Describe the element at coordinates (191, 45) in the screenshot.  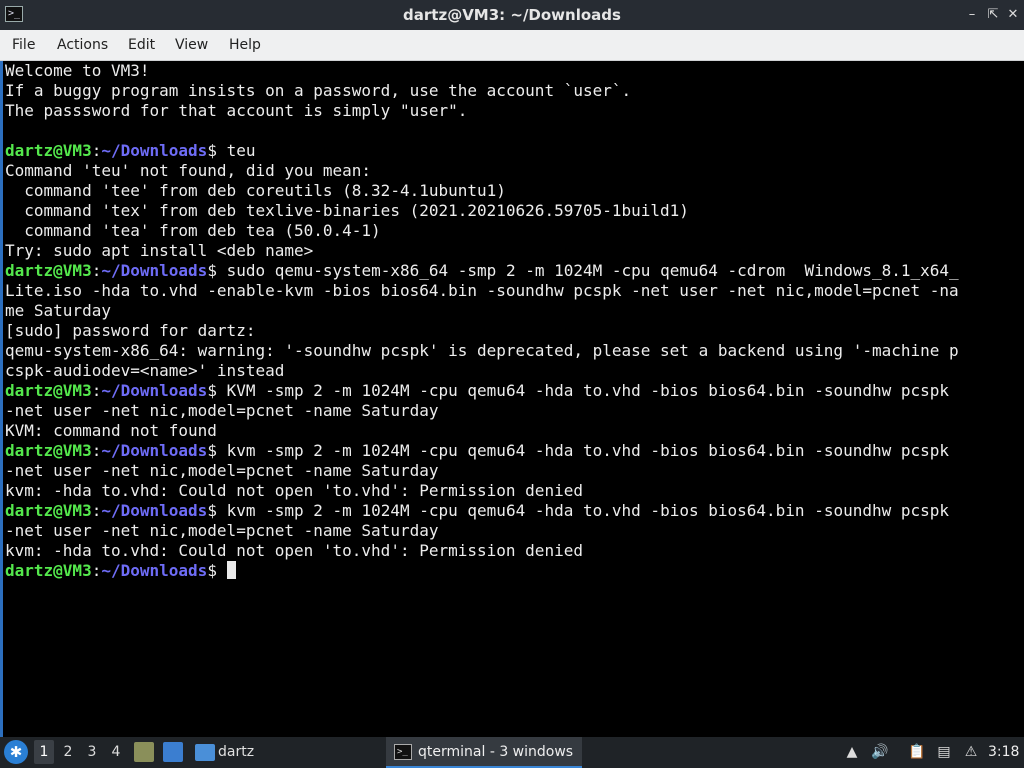
I see `menu-view: View` at that location.